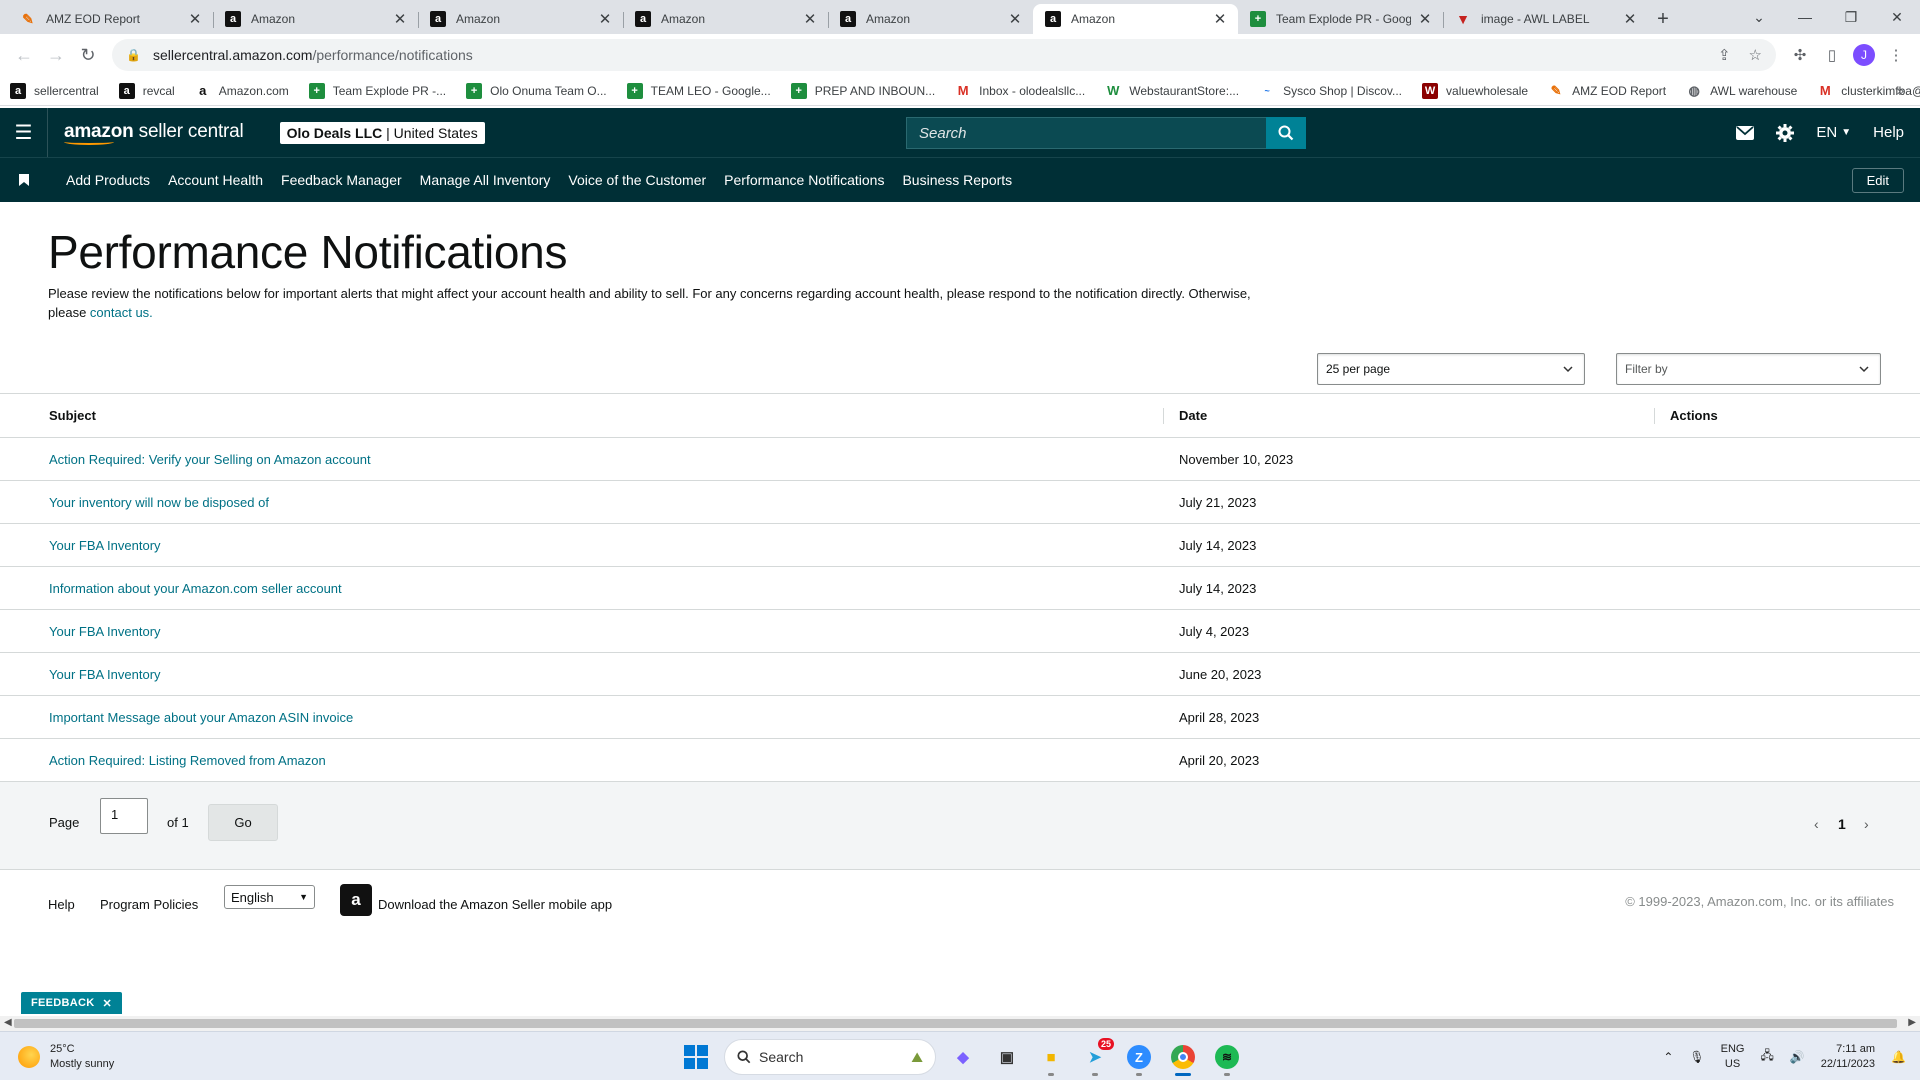  I want to click on account-switcher: Olo Deals LLC | United States, so click(382, 132).